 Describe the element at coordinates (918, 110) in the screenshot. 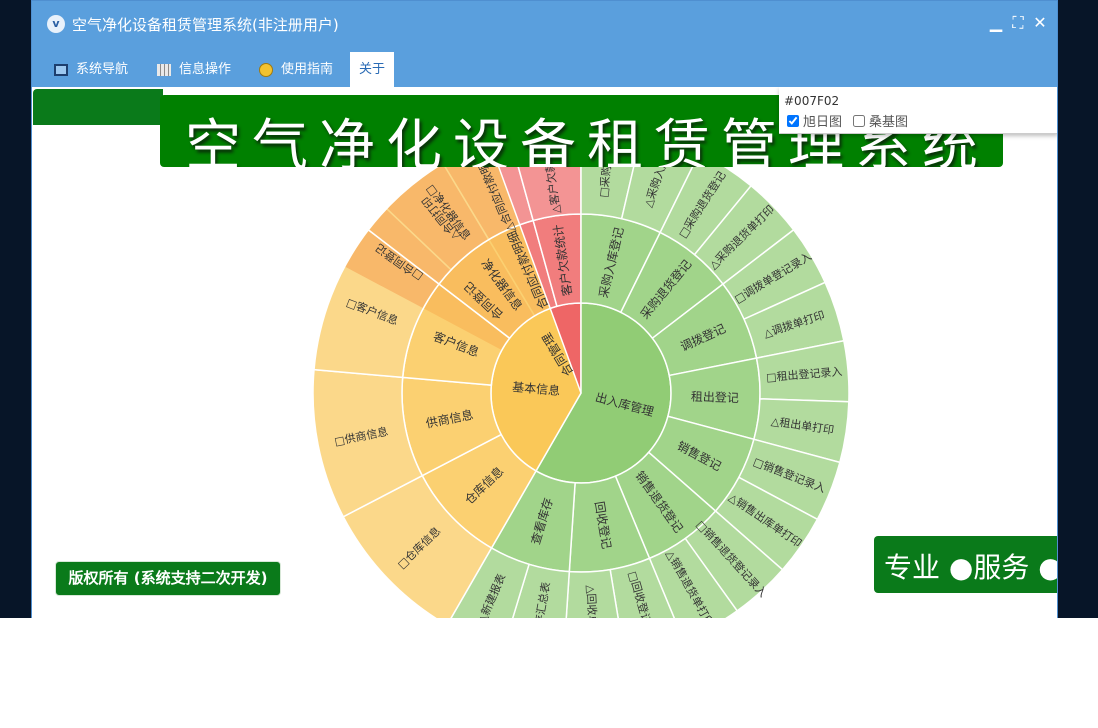

I see `chart-type-panel: #007F02 旭日图 桑基图` at that location.